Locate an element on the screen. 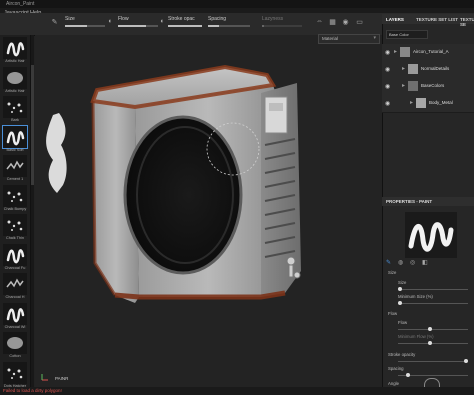 The image size is (474, 395). brush-preset-label: Charcoal Wi is located at coordinates (15, 326).